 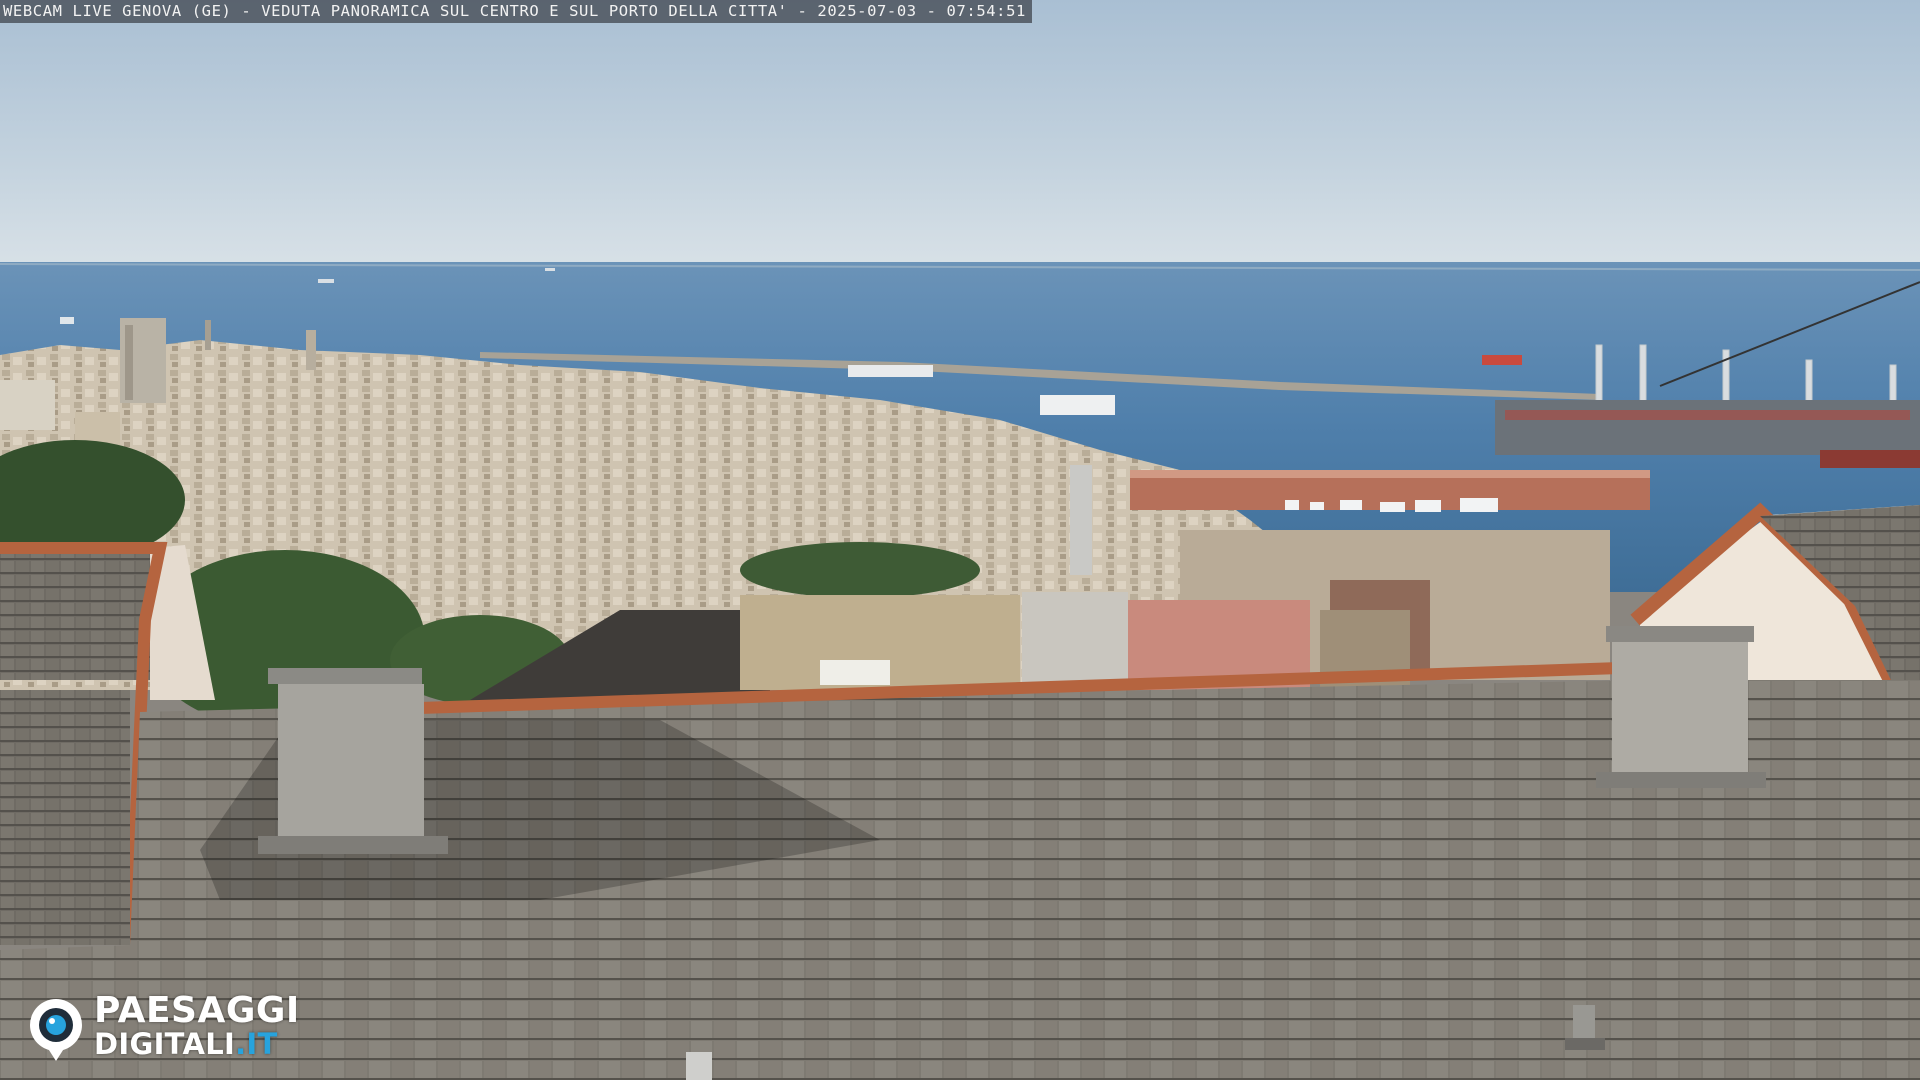 What do you see at coordinates (1081, 520) in the screenshot?
I see `chimney-pipe` at bounding box center [1081, 520].